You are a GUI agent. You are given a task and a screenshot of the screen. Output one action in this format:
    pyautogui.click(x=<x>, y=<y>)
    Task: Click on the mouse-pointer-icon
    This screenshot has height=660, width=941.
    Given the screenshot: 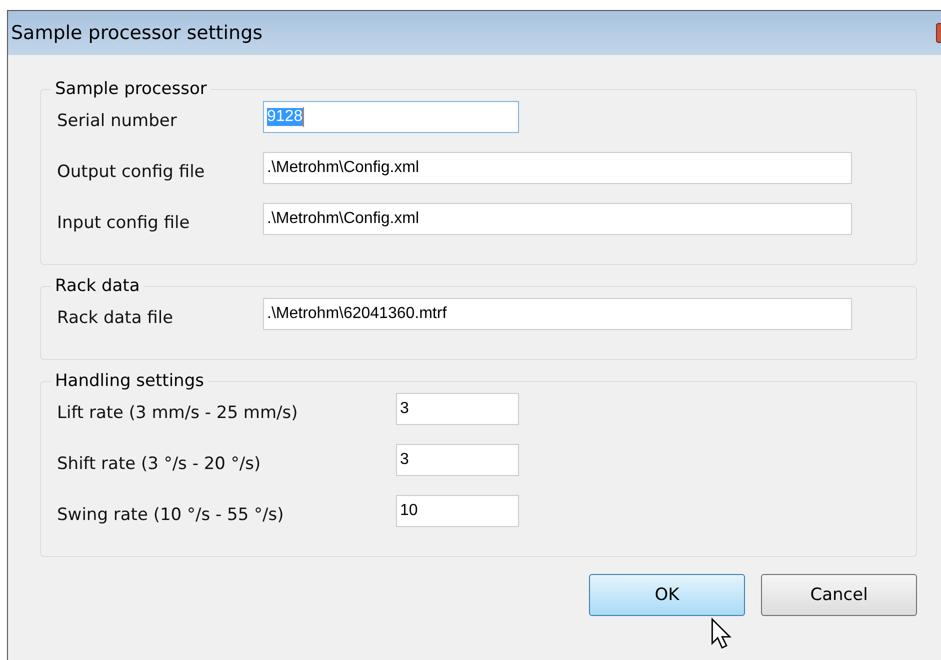 What is the action you would take?
    pyautogui.click(x=721, y=633)
    